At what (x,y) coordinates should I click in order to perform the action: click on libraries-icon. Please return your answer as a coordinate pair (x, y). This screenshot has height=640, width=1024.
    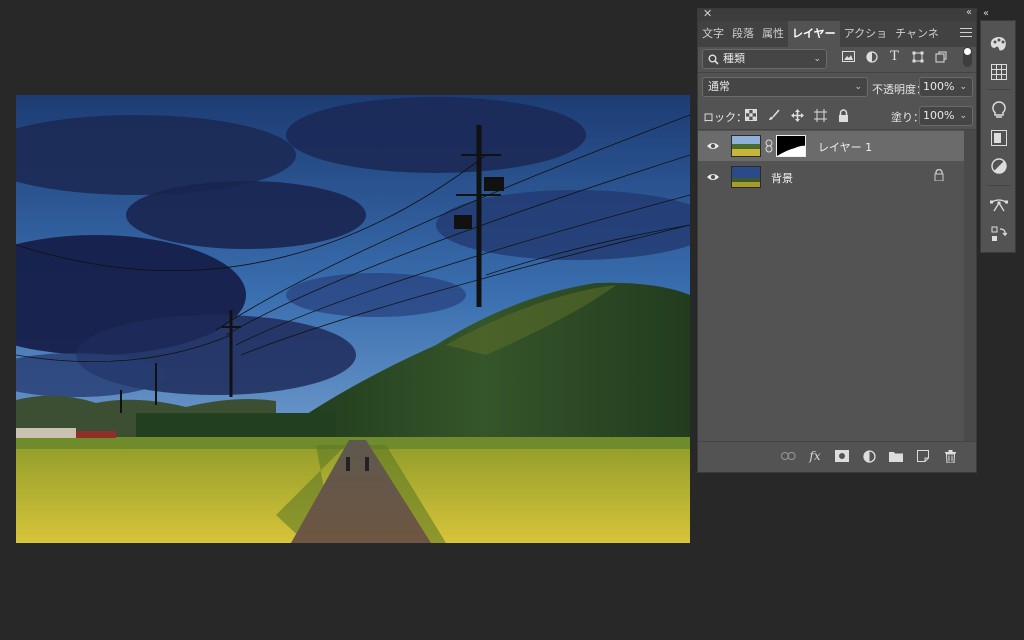
    Looking at the image, I should click on (999, 138).